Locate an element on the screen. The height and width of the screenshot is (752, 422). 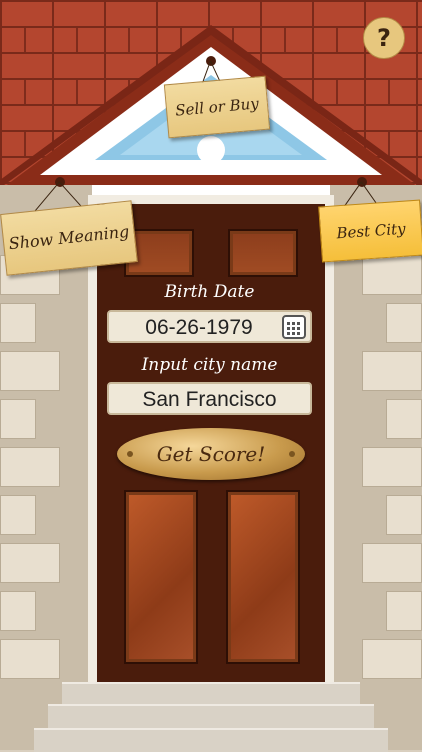
help-button: ? is located at coordinates (384, 38).